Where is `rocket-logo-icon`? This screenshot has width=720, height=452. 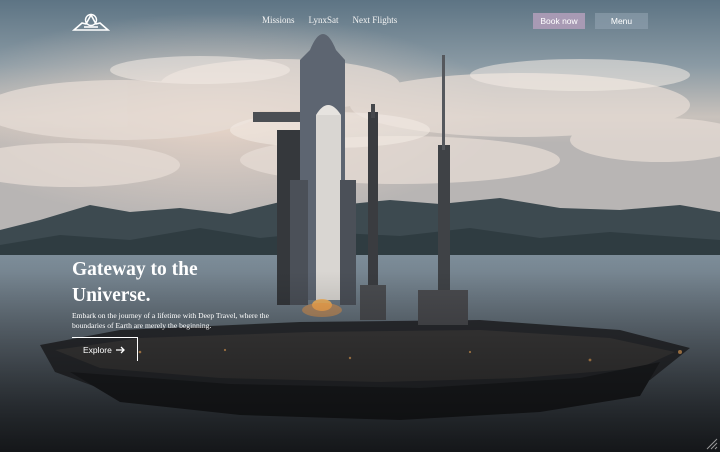 rocket-logo-icon is located at coordinates (91, 21).